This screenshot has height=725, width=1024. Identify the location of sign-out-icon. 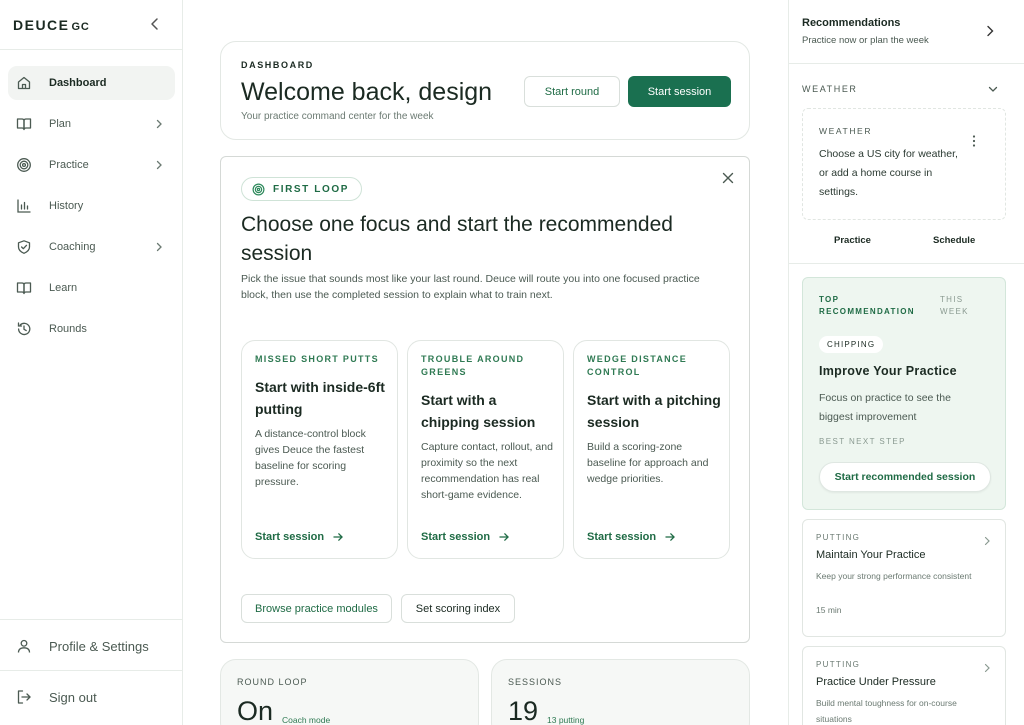
(24, 697).